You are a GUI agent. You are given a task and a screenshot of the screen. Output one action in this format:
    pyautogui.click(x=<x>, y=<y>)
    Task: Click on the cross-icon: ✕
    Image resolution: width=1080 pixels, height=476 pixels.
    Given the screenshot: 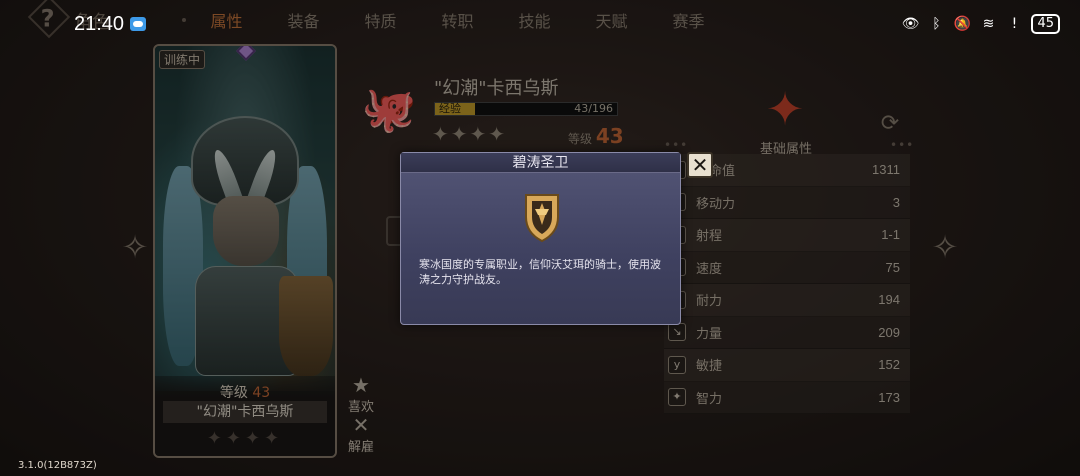 What is the action you would take?
    pyautogui.click(x=361, y=425)
    